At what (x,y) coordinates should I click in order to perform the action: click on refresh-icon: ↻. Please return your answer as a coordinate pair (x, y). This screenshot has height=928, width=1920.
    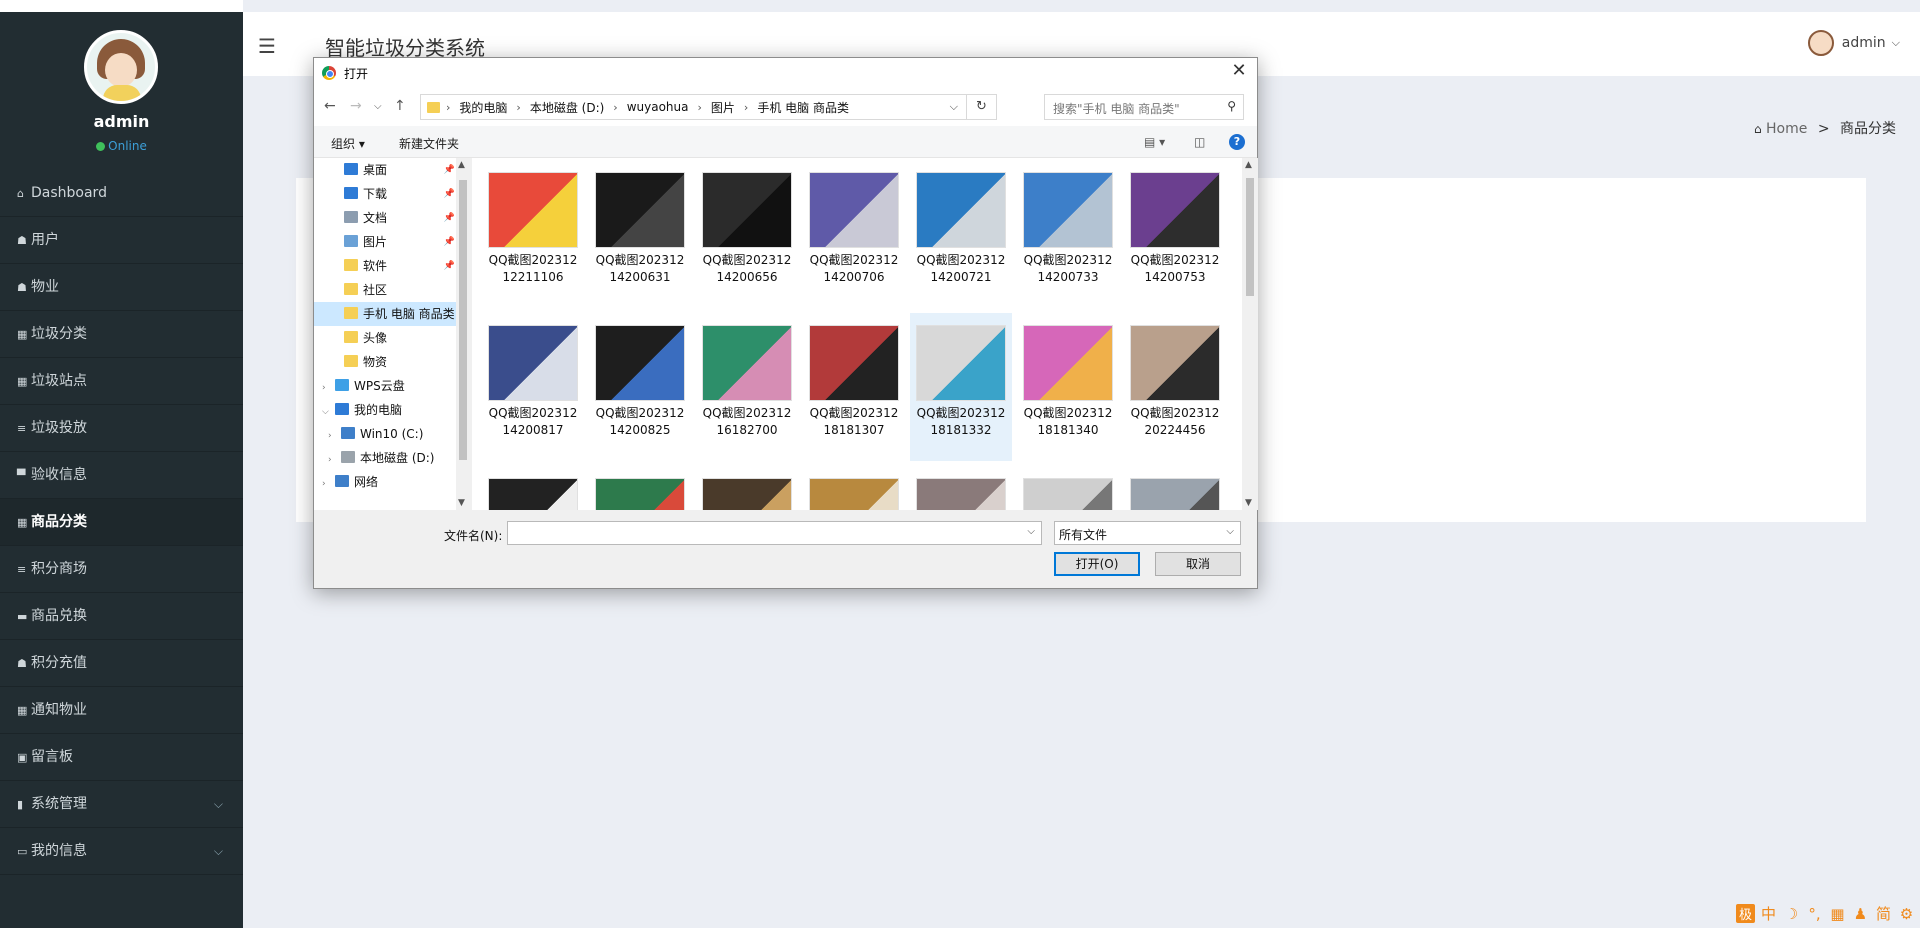
    Looking at the image, I should click on (981, 107).